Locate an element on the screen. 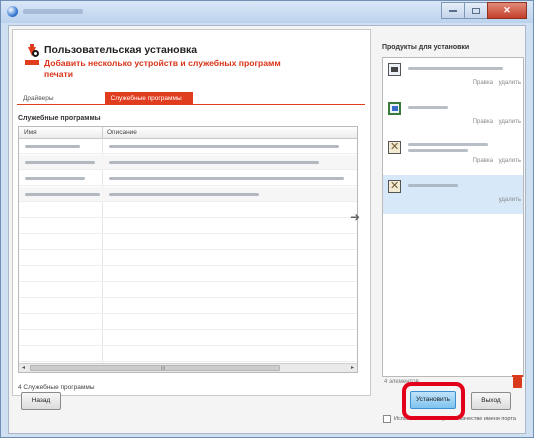 Image resolution: width=534 pixels, height=438 pixels. use-hostname-checkbox is located at coordinates (387, 419).